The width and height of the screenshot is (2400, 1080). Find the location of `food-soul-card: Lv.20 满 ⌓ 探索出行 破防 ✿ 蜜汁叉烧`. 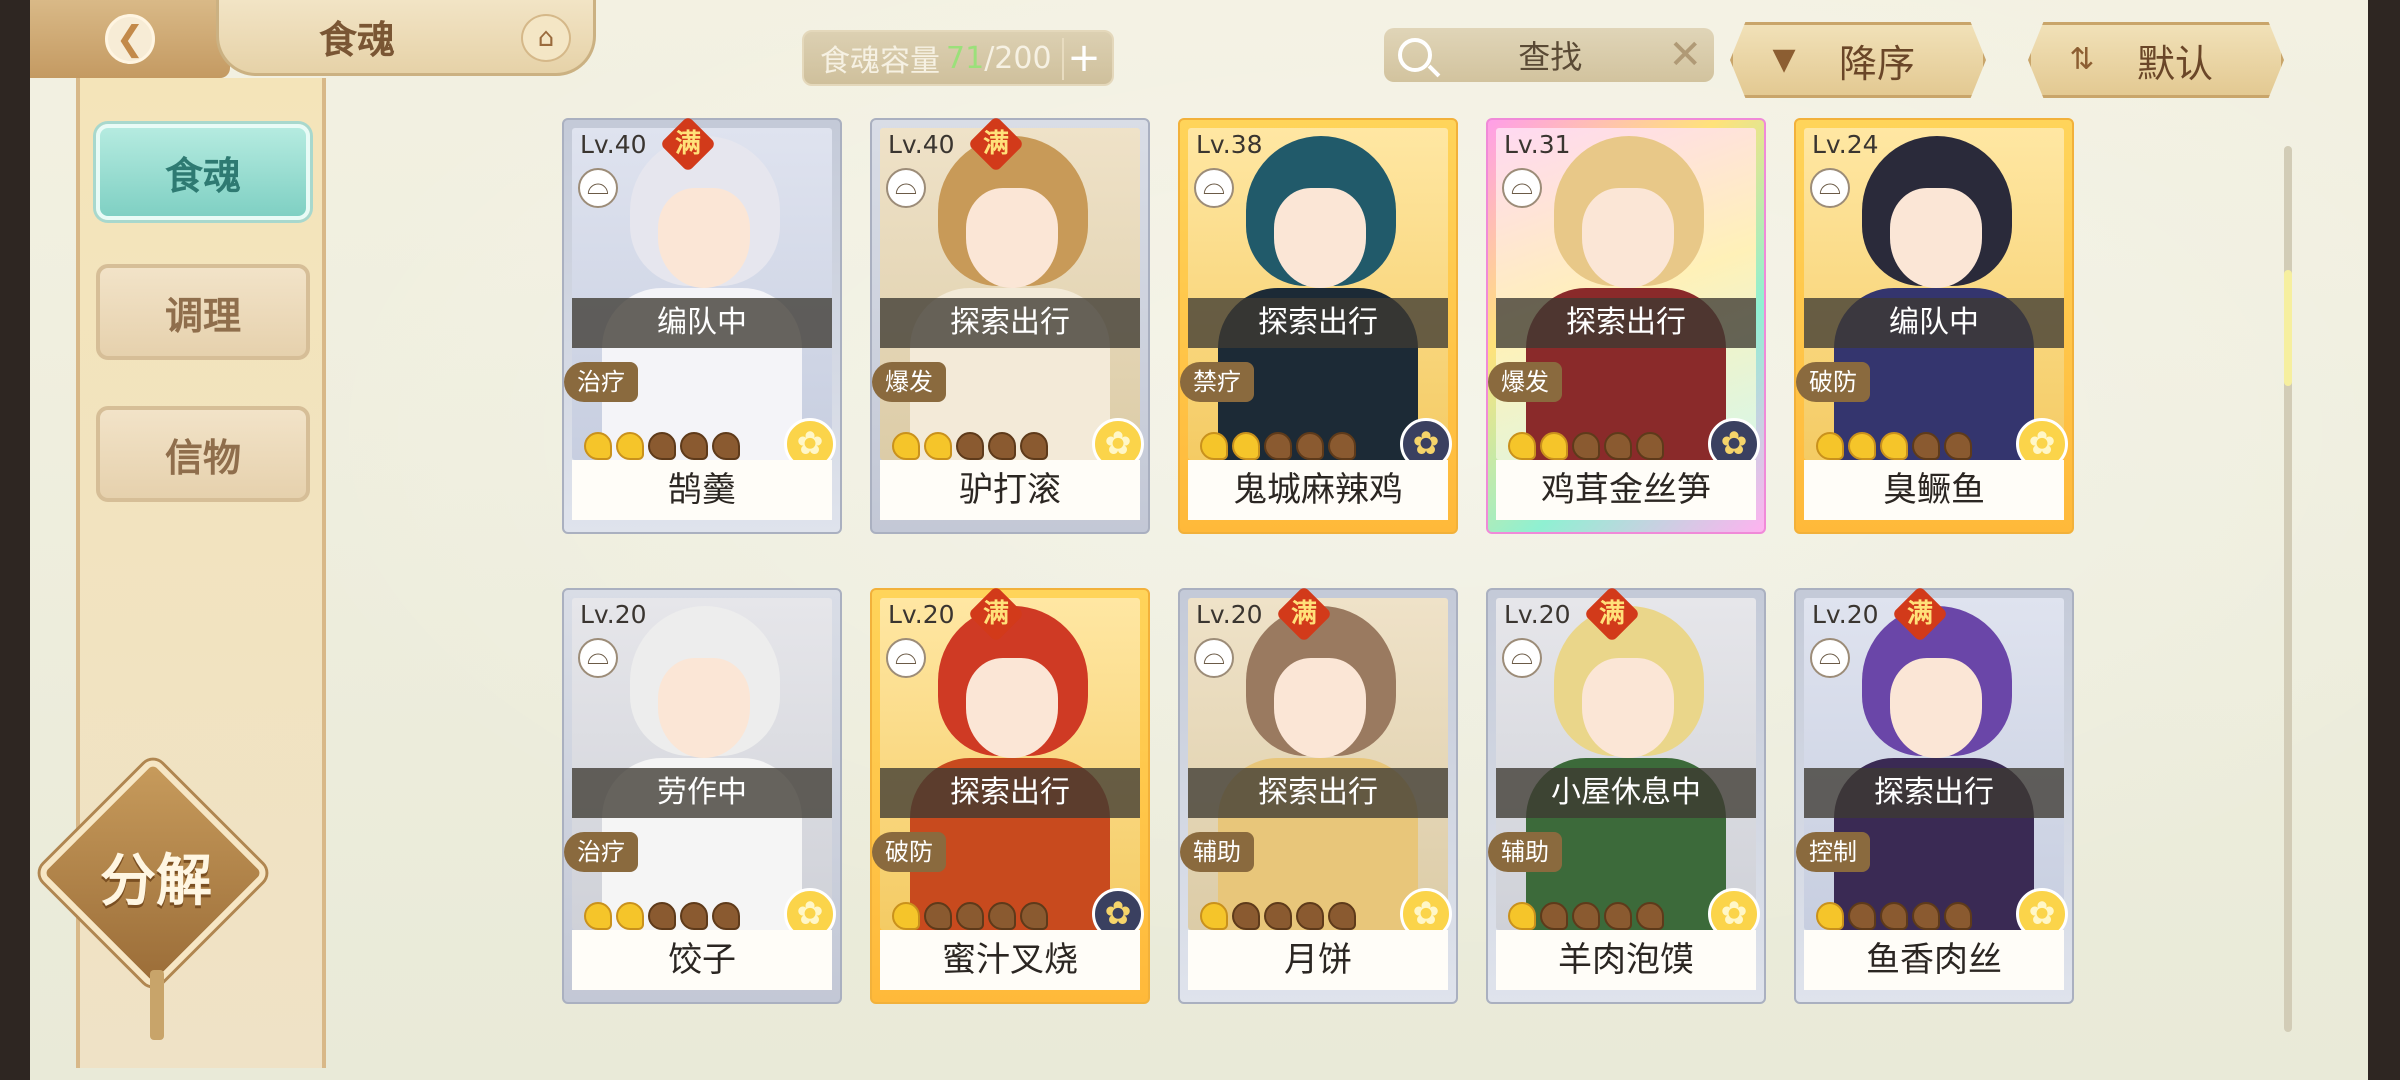

food-soul-card: Lv.20 满 ⌓ 探索出行 破防 ✿ 蜜汁叉烧 is located at coordinates (1010, 794).